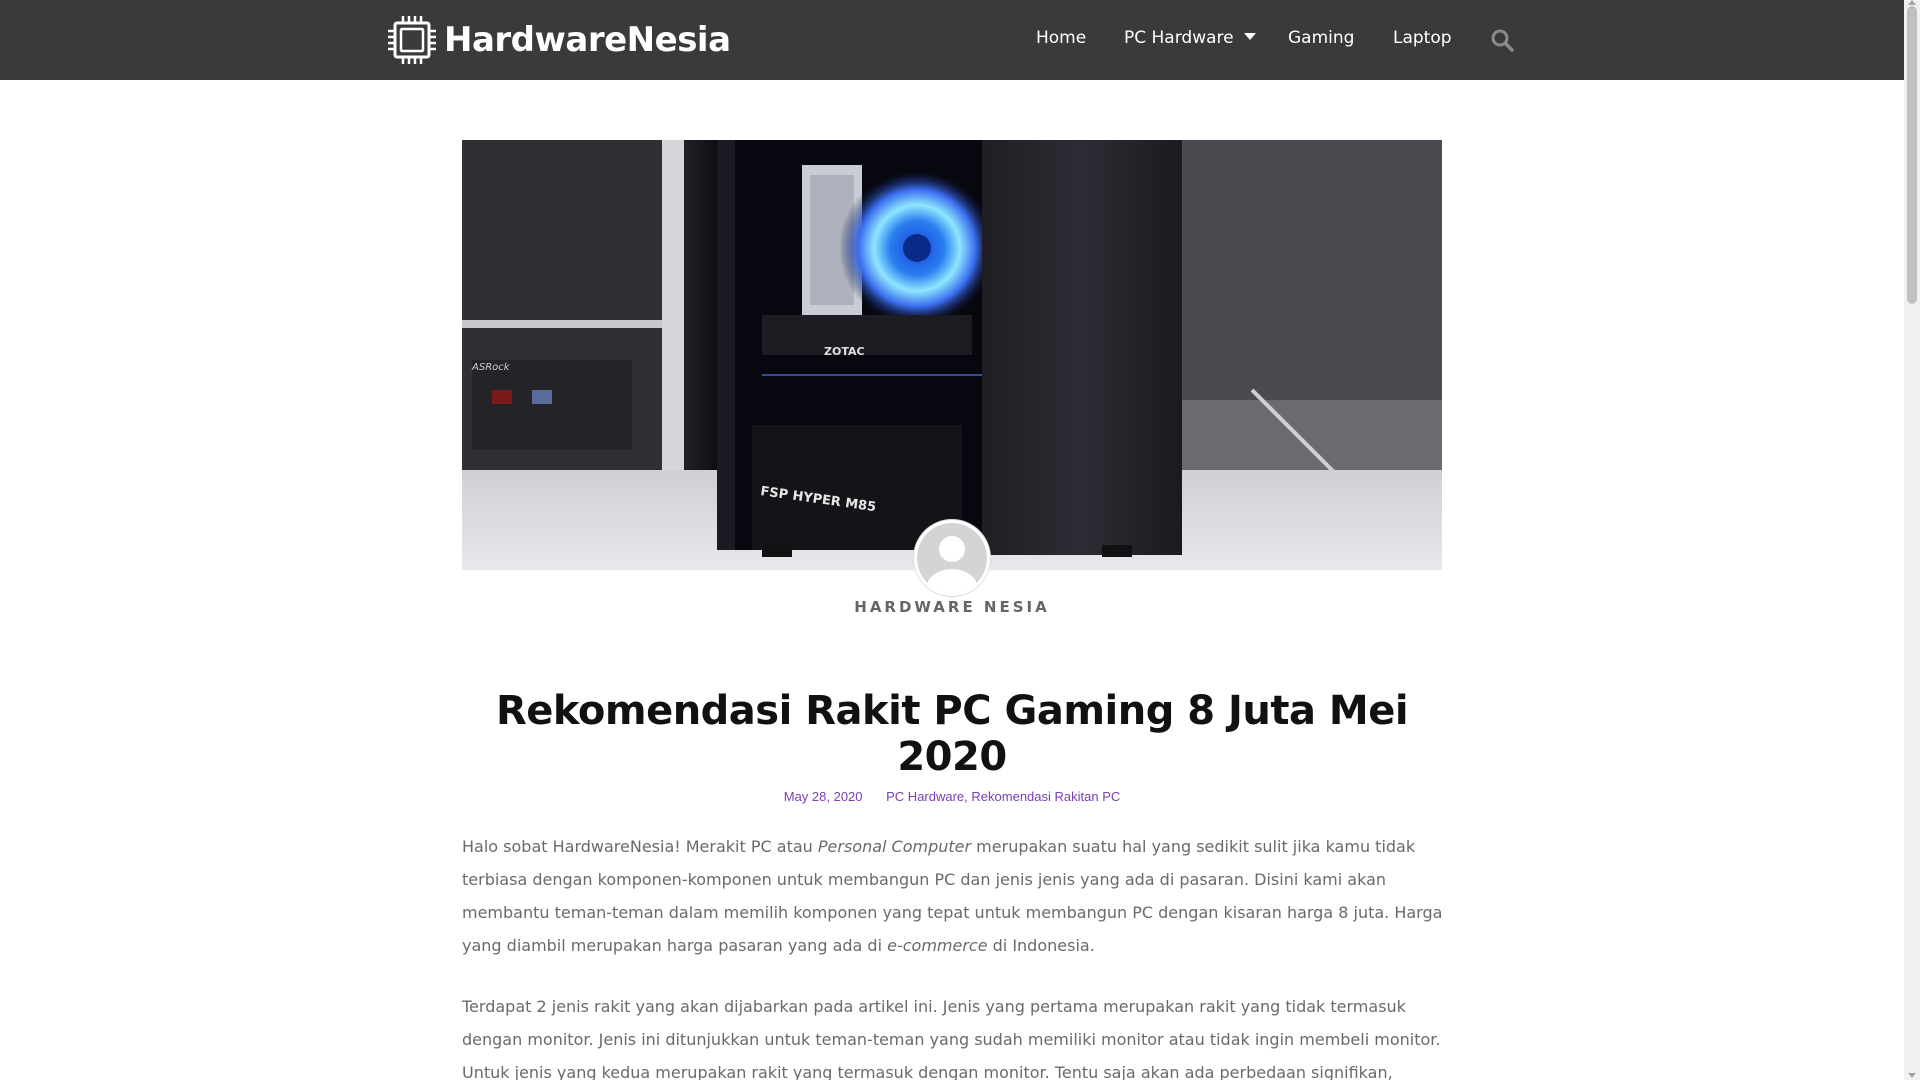  Describe the element at coordinates (1249, 36) in the screenshot. I see `caret-down-icon` at that location.